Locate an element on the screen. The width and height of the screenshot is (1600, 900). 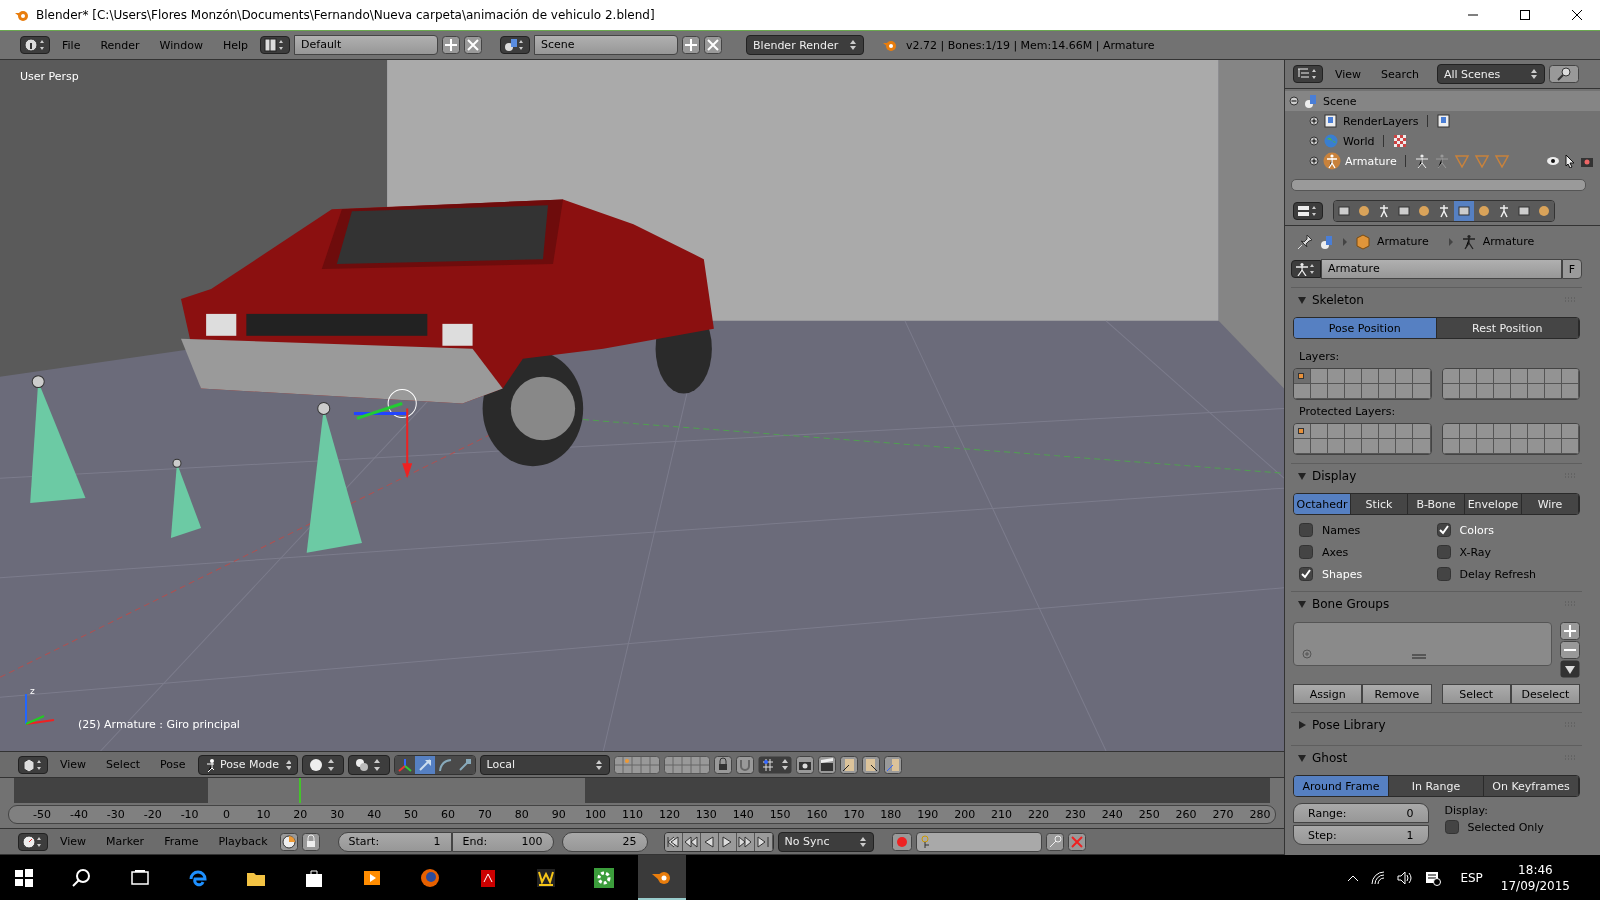
layer-grid-icon is located at coordinates (686, 764).